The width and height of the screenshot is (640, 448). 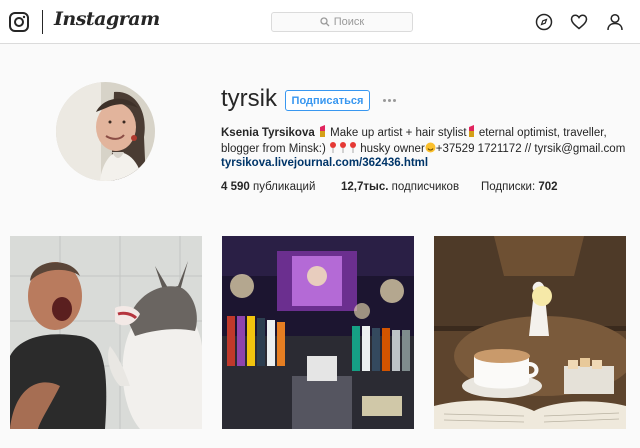 What do you see at coordinates (268, 133) in the screenshot?
I see `profile-full-name: Ksenia Tyrsikova` at bounding box center [268, 133].